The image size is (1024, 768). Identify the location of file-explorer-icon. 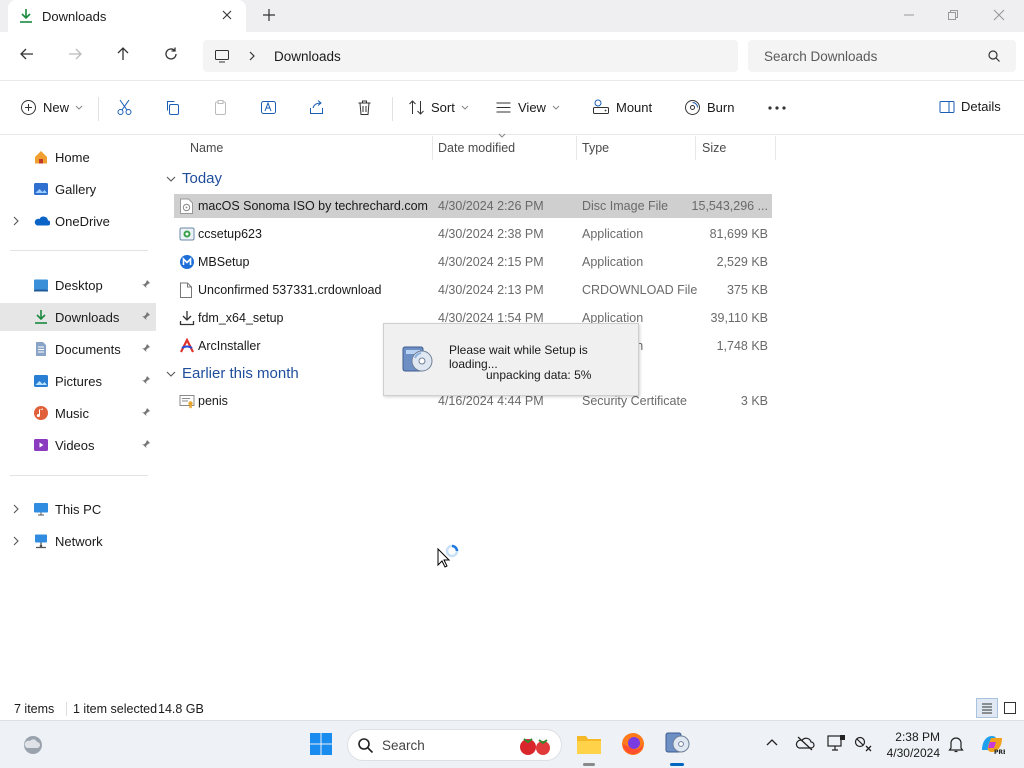
(589, 744).